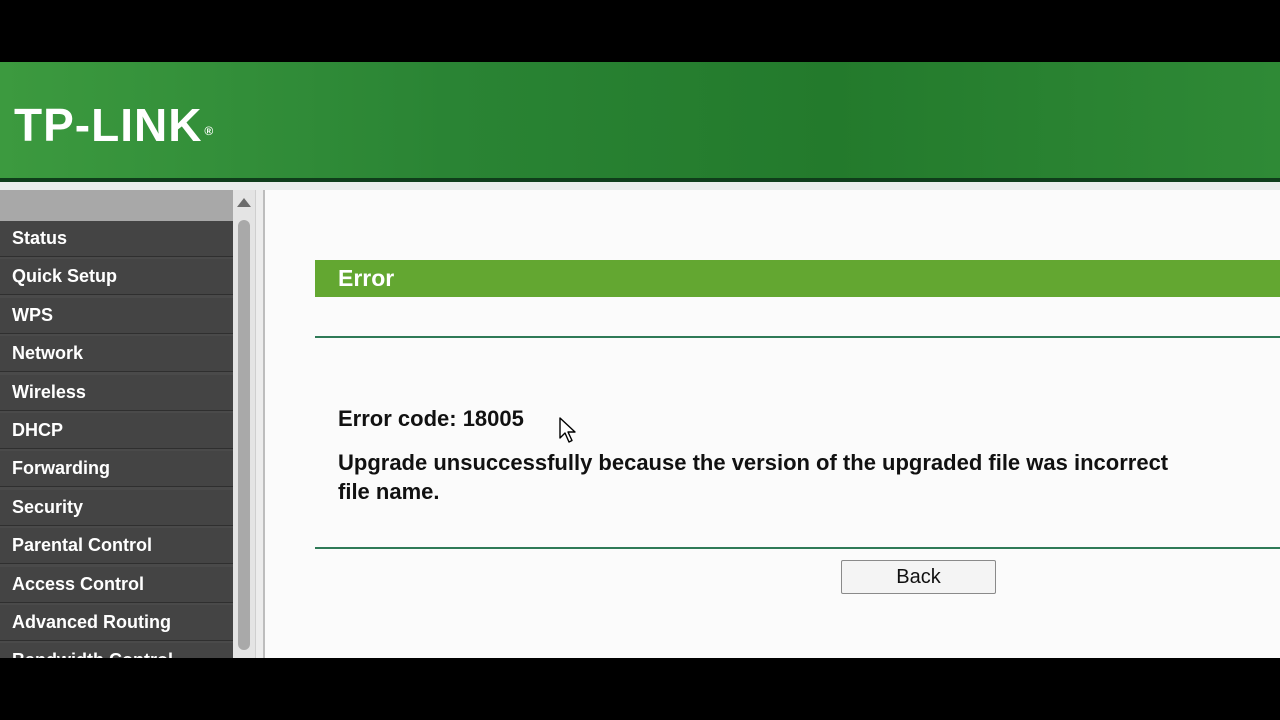  What do you see at coordinates (640, 186) in the screenshot?
I see `header-gap` at bounding box center [640, 186].